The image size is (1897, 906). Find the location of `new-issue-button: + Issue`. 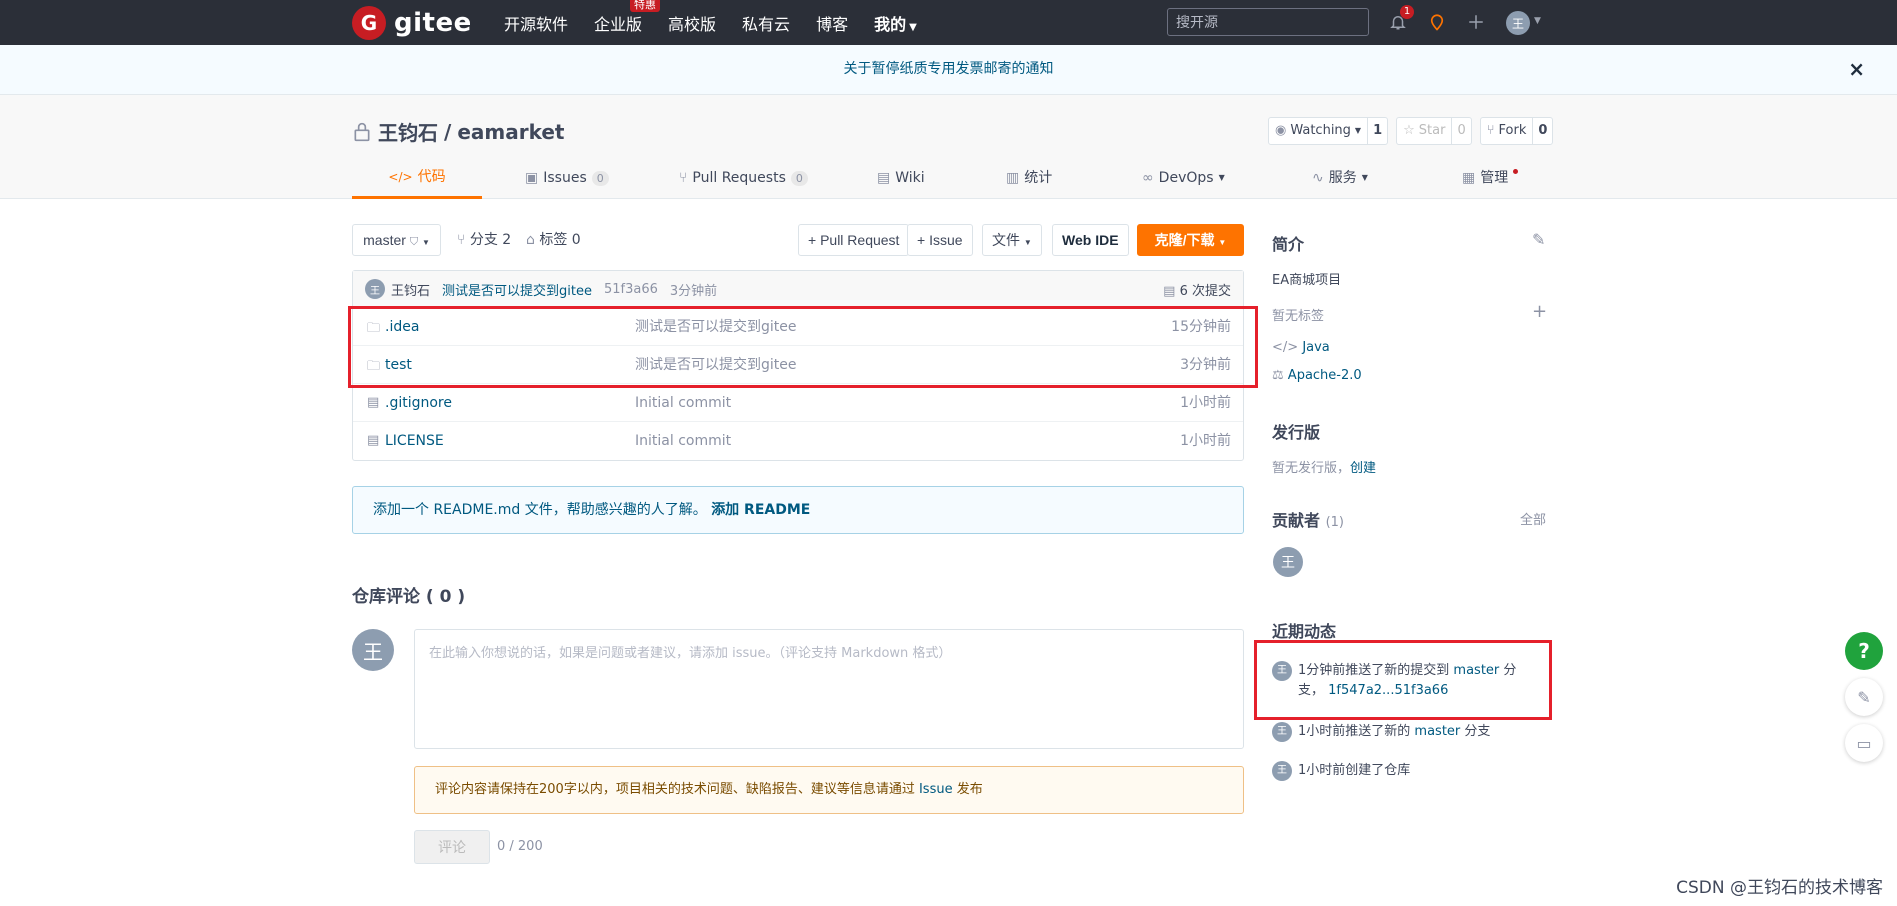

new-issue-button: + Issue is located at coordinates (940, 240).